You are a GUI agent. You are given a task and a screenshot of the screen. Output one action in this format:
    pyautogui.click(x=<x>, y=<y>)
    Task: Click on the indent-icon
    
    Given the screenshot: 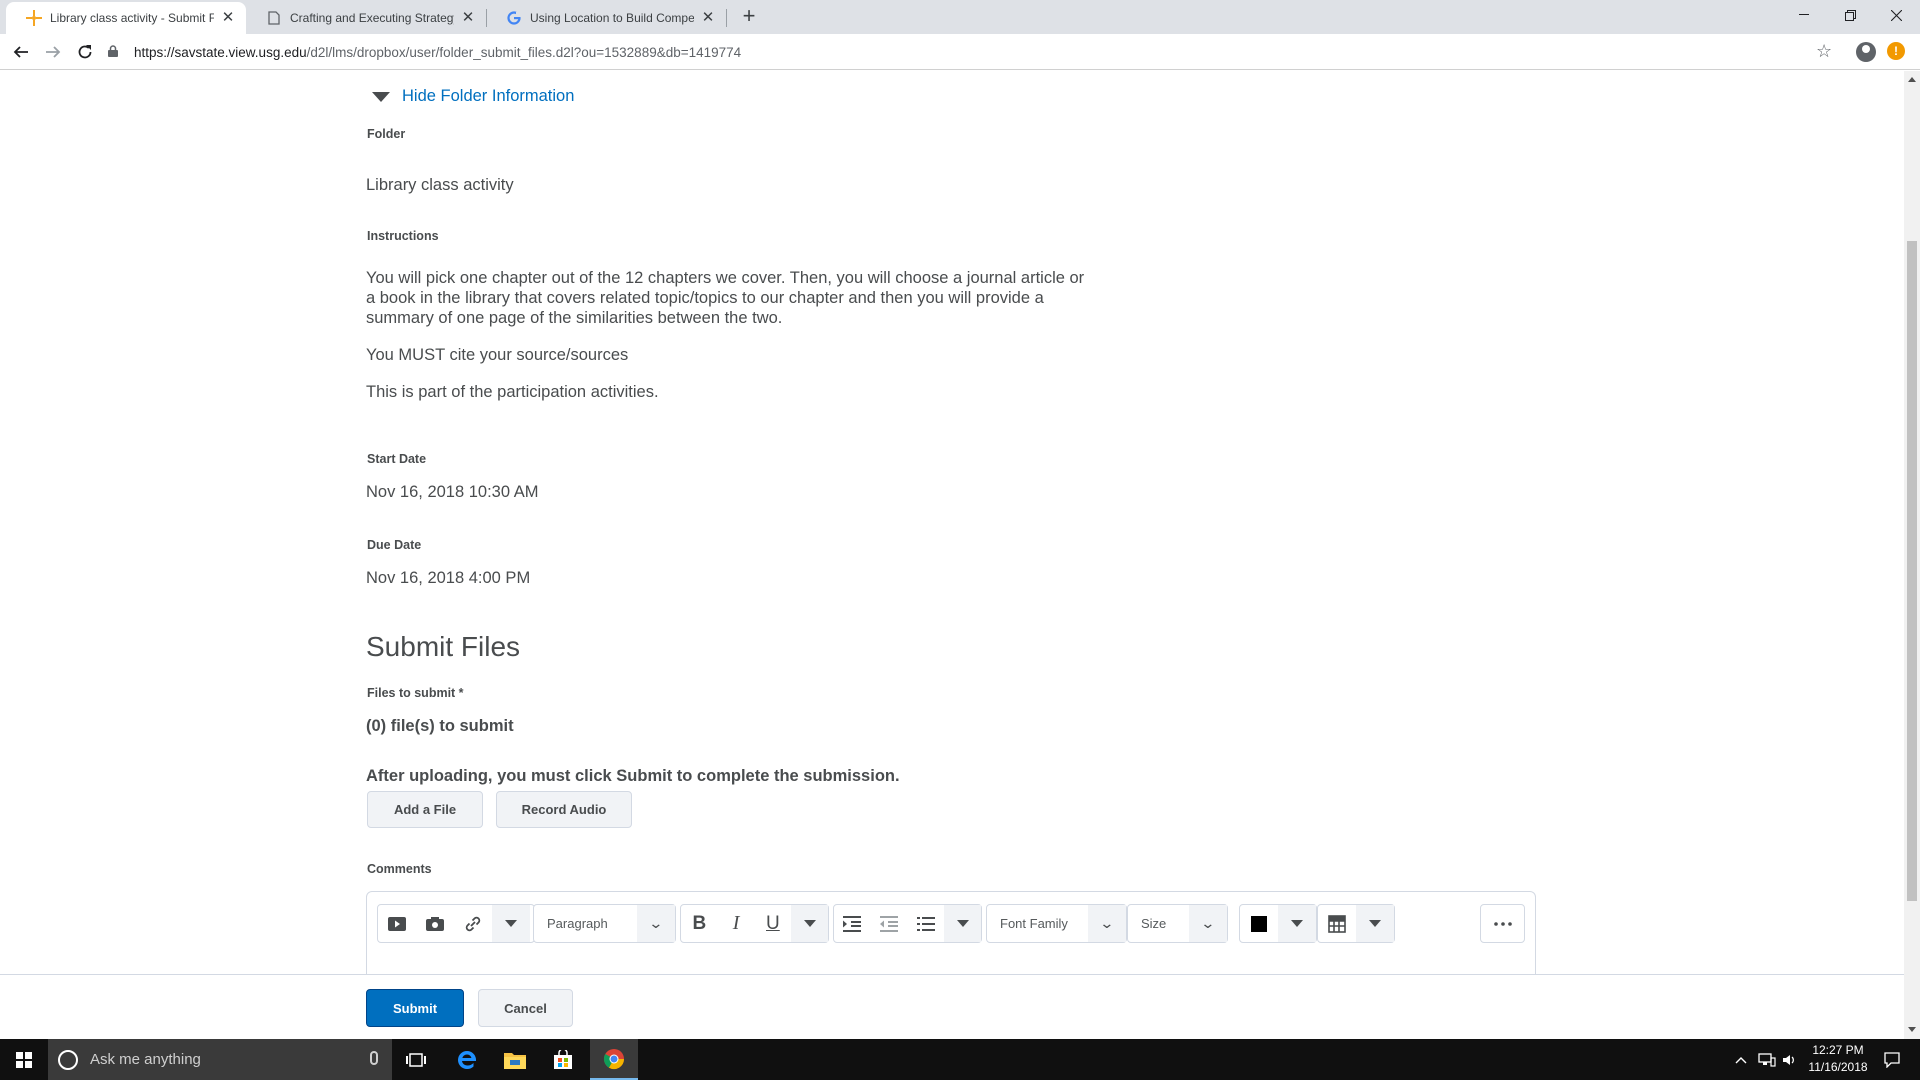 What is the action you would take?
    pyautogui.click(x=852, y=923)
    